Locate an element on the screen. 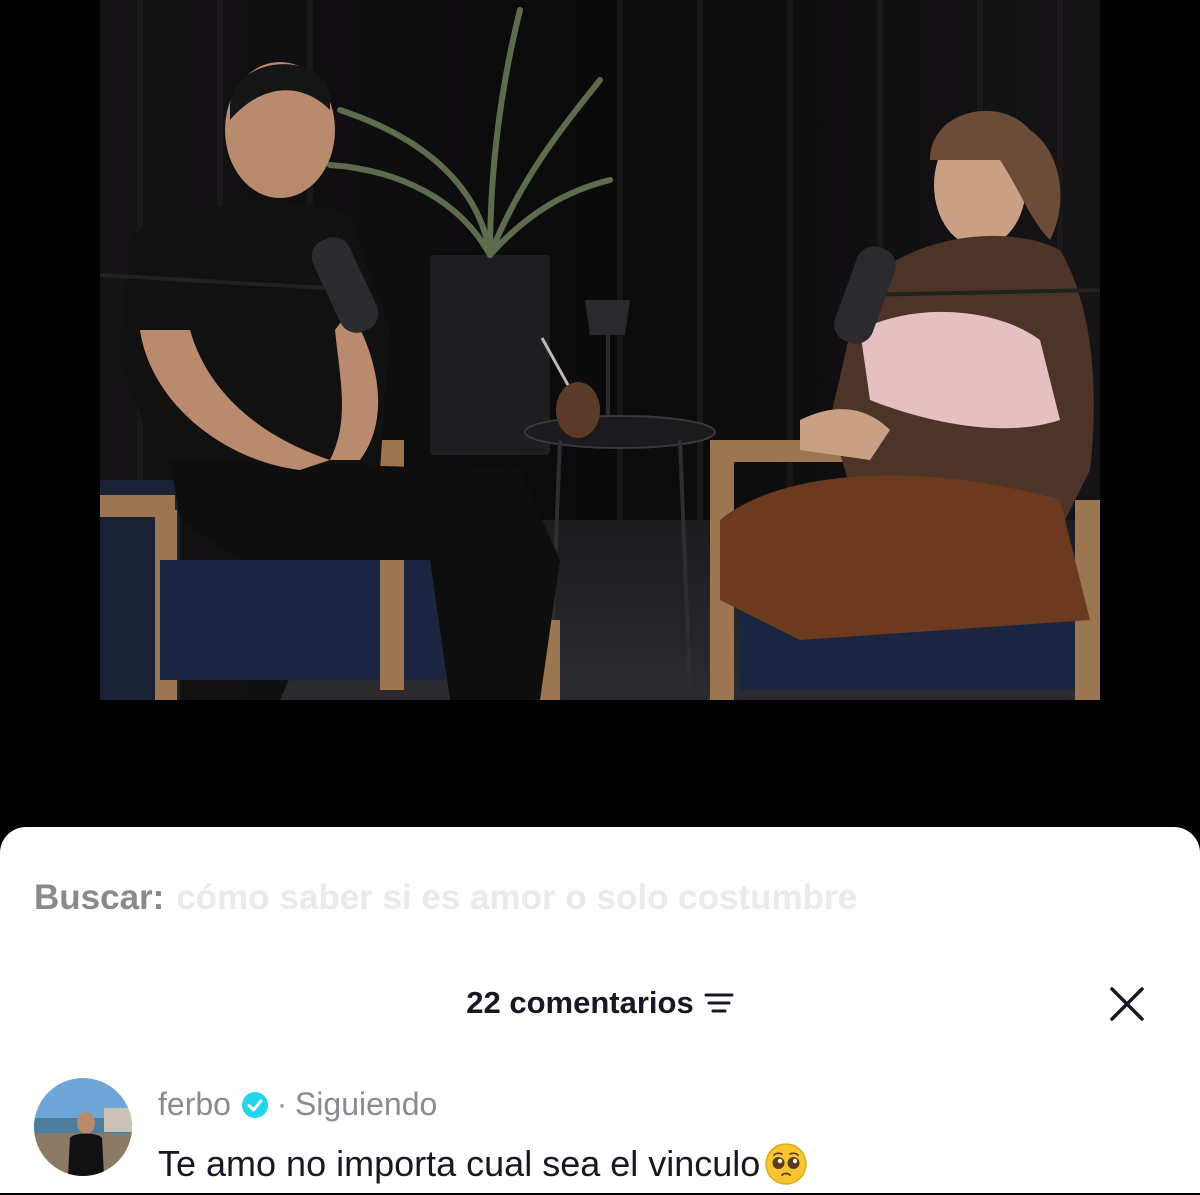 The width and height of the screenshot is (1200, 1195). pleading-face-emoji-icon is located at coordinates (786, 1164).